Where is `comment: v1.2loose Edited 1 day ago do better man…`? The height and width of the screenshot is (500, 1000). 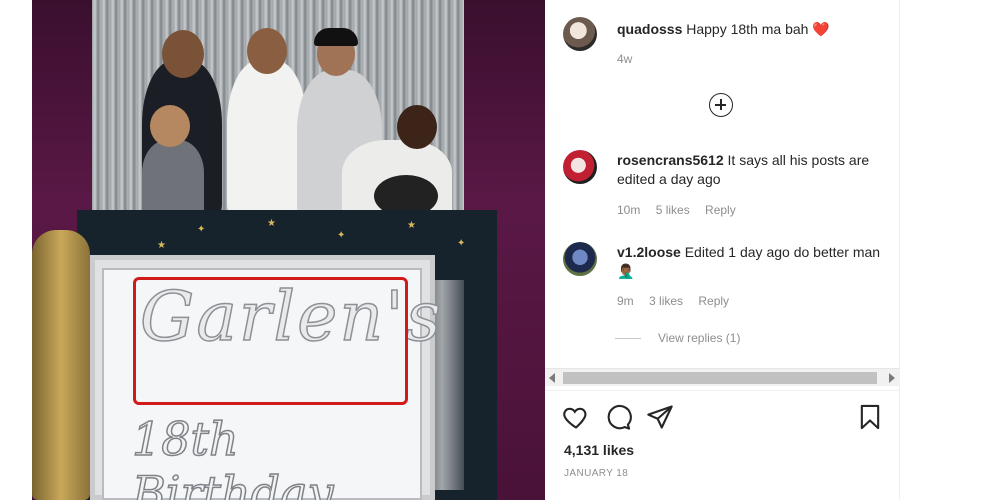 comment: v1.2loose Edited 1 day ago do better man… is located at coordinates (752, 262).